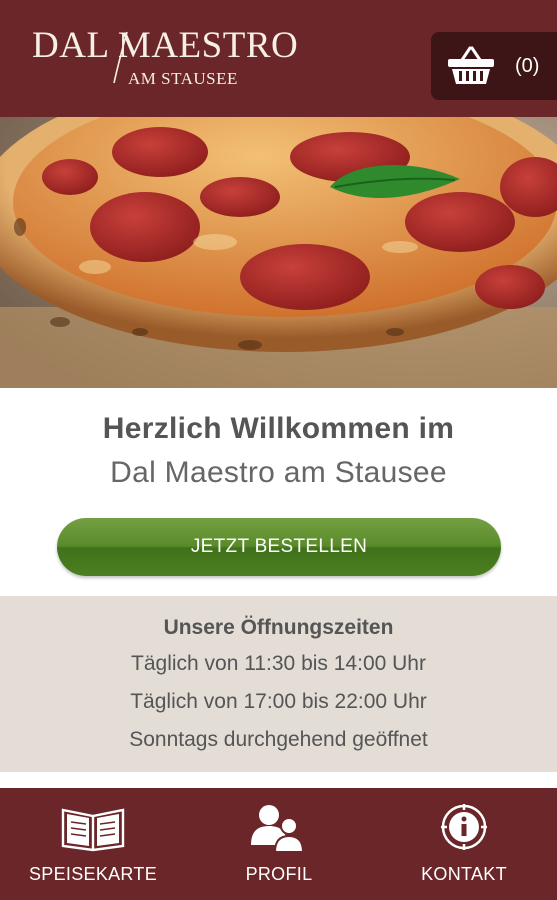  What do you see at coordinates (527, 66) in the screenshot?
I see `cart-count: (0)` at bounding box center [527, 66].